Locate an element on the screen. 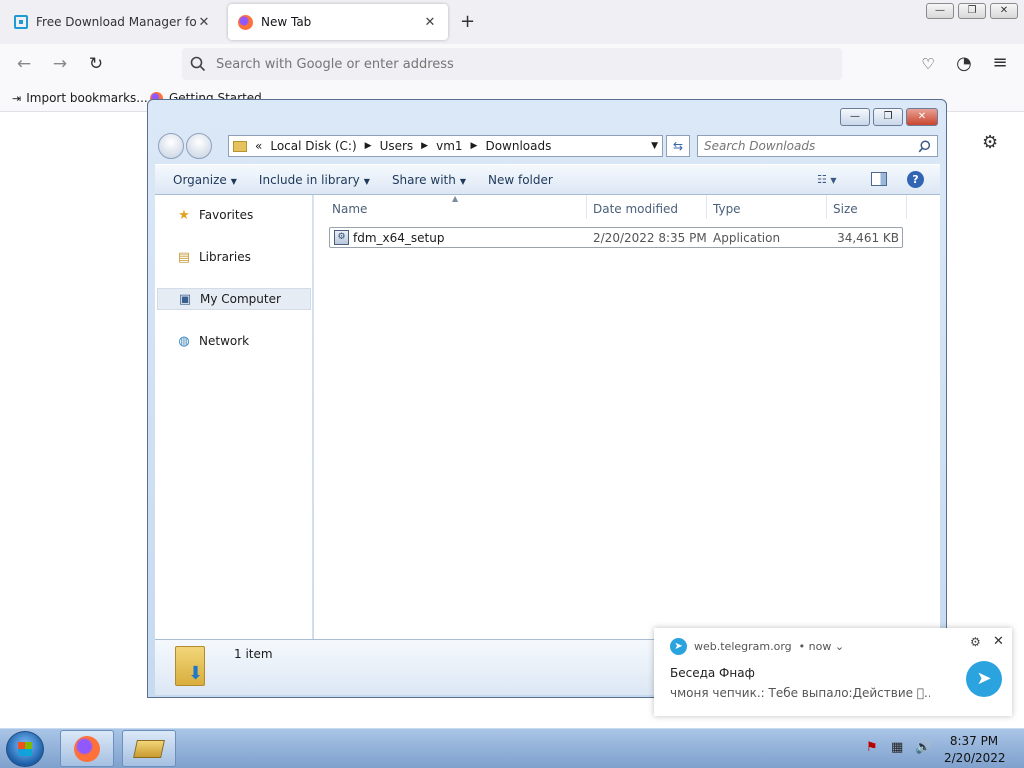  nav-item-label: Network is located at coordinates (224, 341).